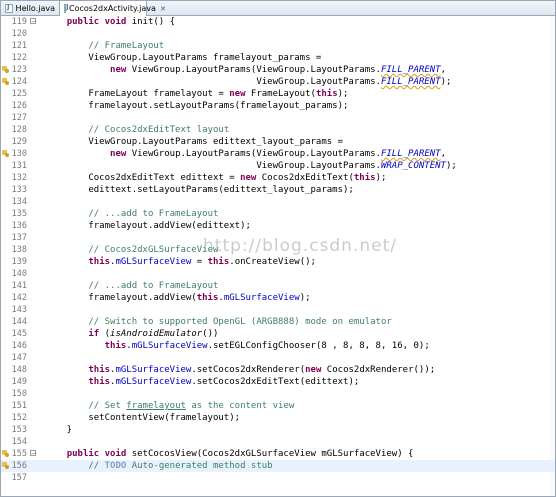  Describe the element at coordinates (278, 478) in the screenshot. I see `code-line: 157` at that location.